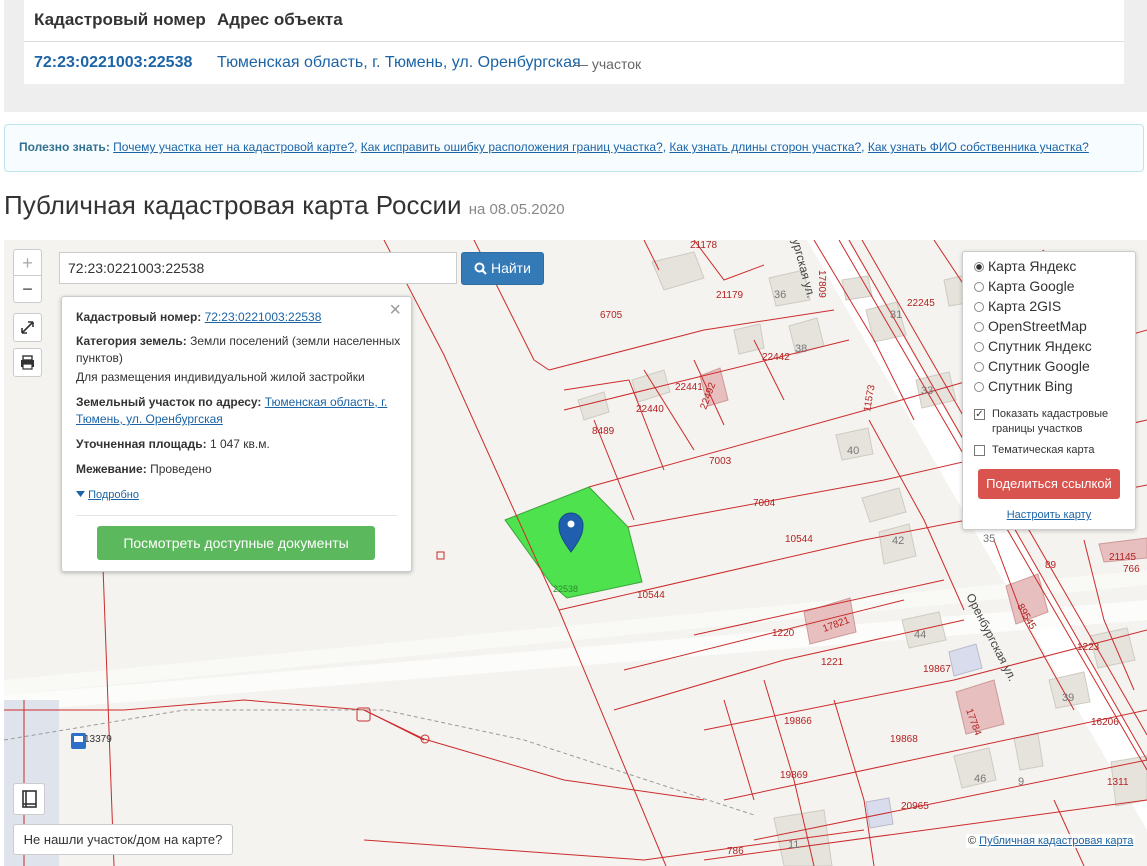 This screenshot has width=1147, height=866. I want to click on parcel-label-766: 766, so click(1131, 569).